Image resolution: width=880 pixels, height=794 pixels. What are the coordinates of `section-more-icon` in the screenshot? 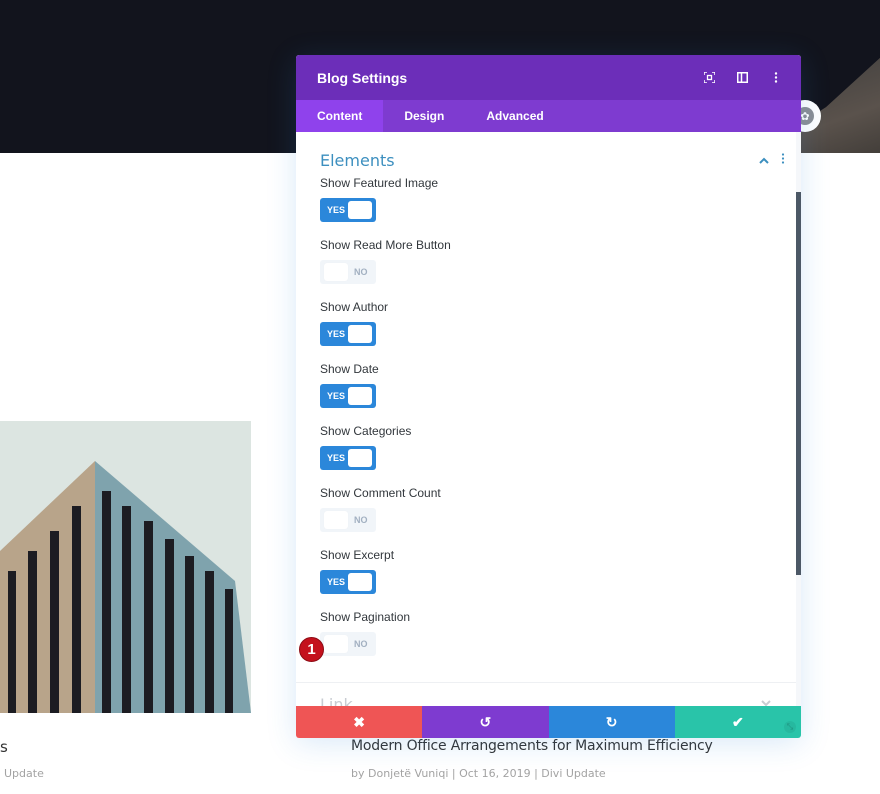 It's located at (783, 160).